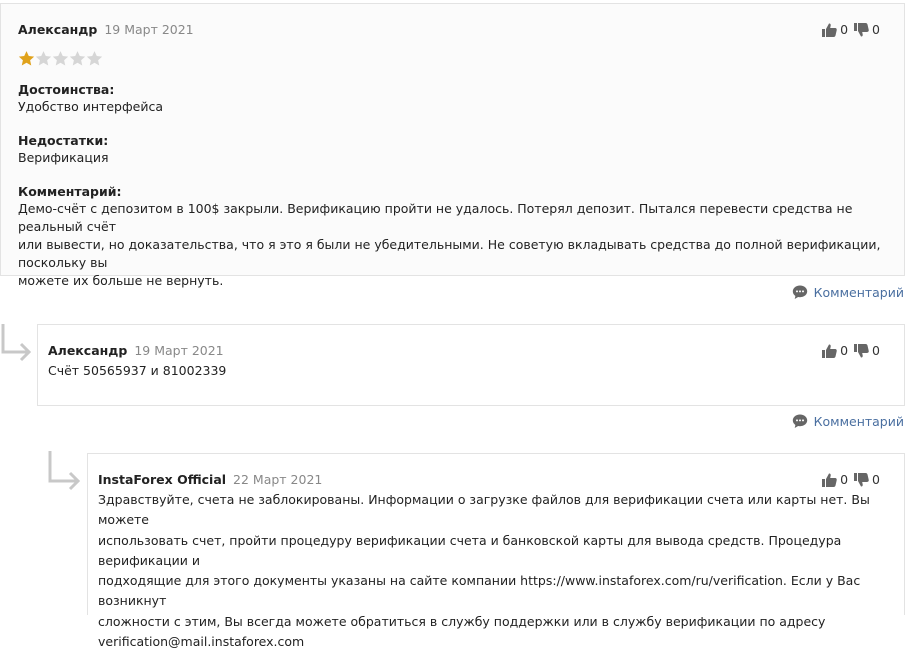  Describe the element at coordinates (88, 350) in the screenshot. I see `reply-author: Александр` at that location.